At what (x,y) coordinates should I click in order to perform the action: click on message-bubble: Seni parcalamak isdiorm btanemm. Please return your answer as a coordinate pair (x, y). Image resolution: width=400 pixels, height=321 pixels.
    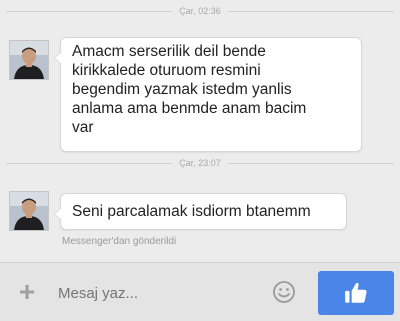
    Looking at the image, I should click on (200, 211).